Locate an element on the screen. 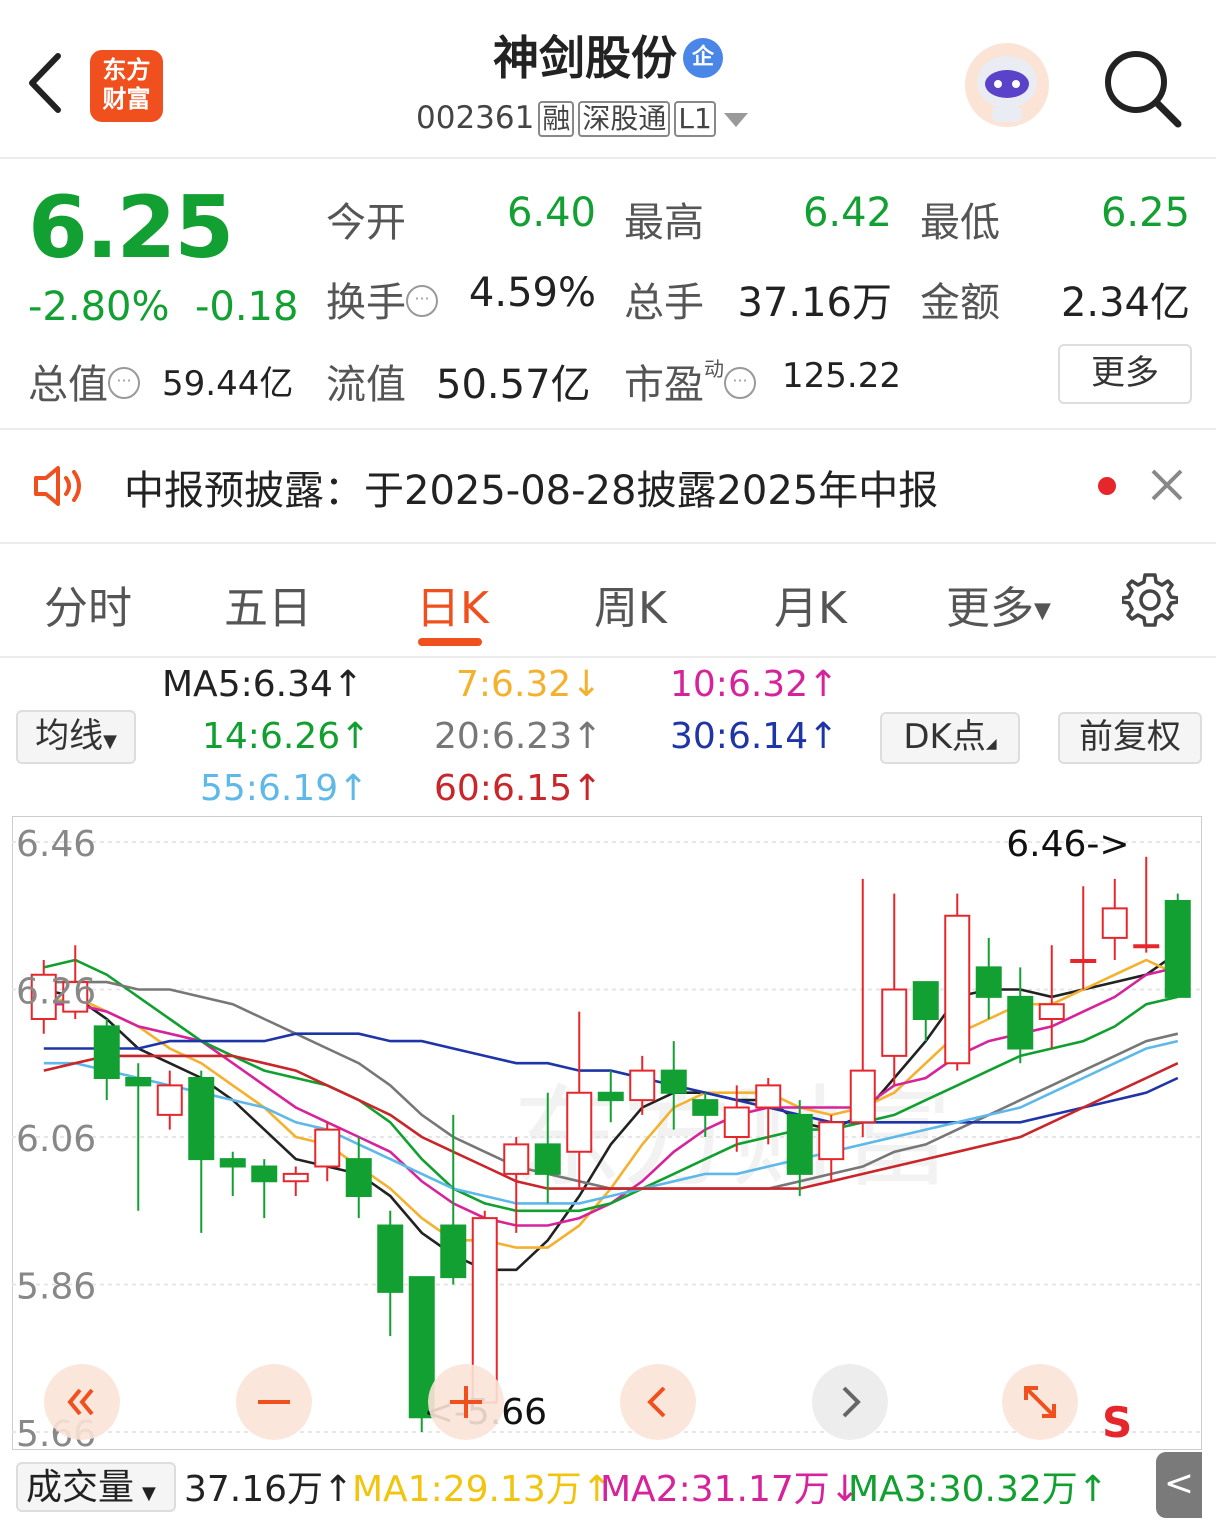 The image size is (1216, 1520). ma-legend-10: 10:6.32↑ is located at coordinates (754, 684).